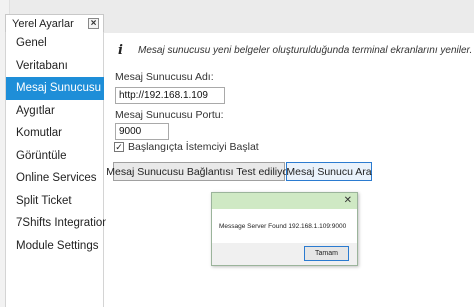 This screenshot has width=474, height=307. I want to click on panel-header: Yerel Ayarlar ×, so click(54, 23).